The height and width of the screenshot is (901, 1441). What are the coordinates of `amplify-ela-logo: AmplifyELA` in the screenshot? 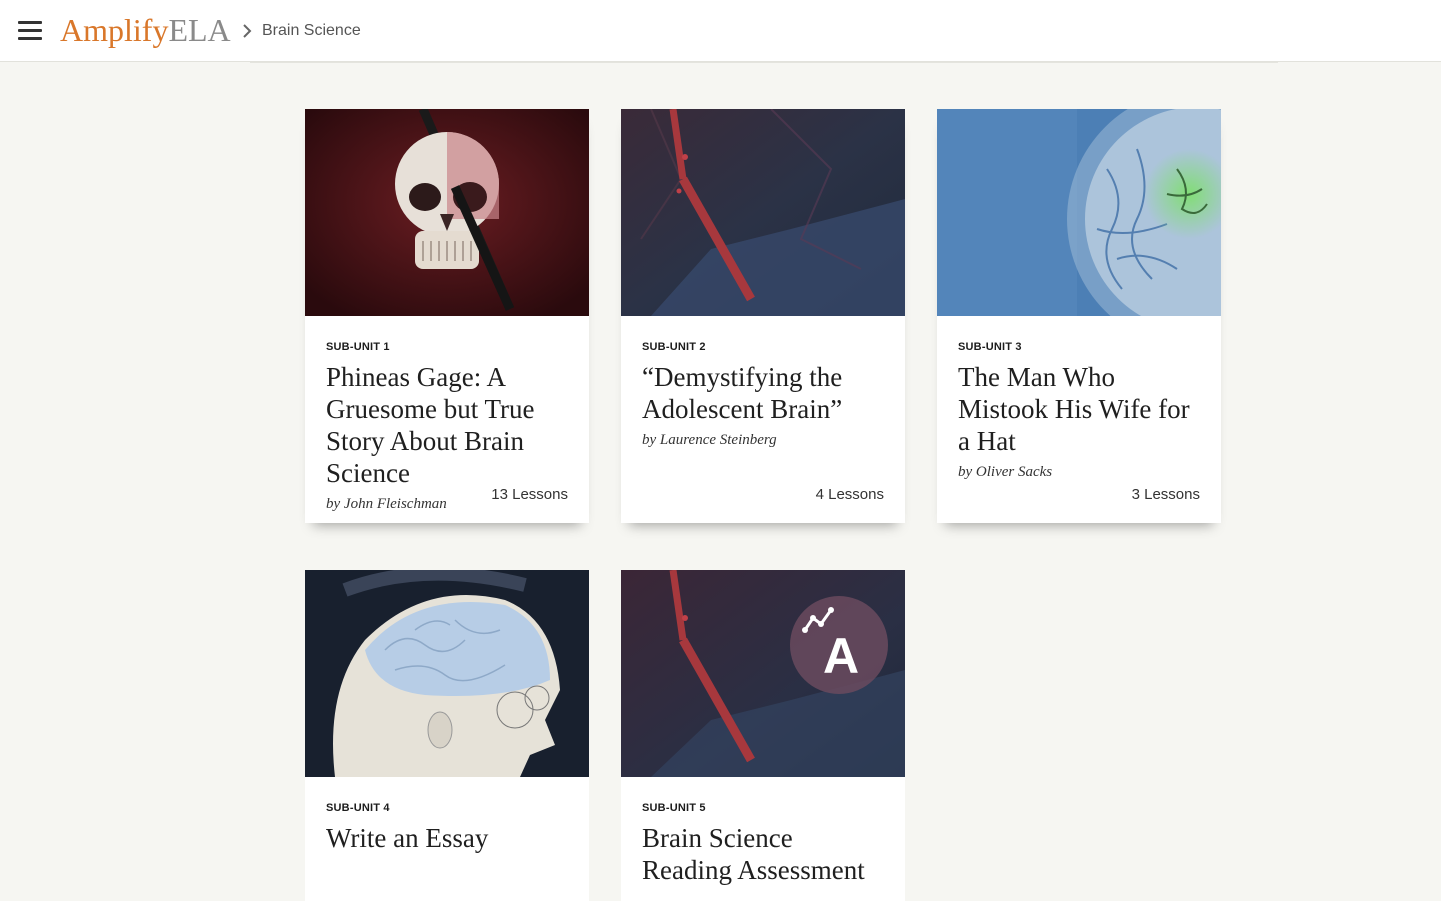 It's located at (145, 30).